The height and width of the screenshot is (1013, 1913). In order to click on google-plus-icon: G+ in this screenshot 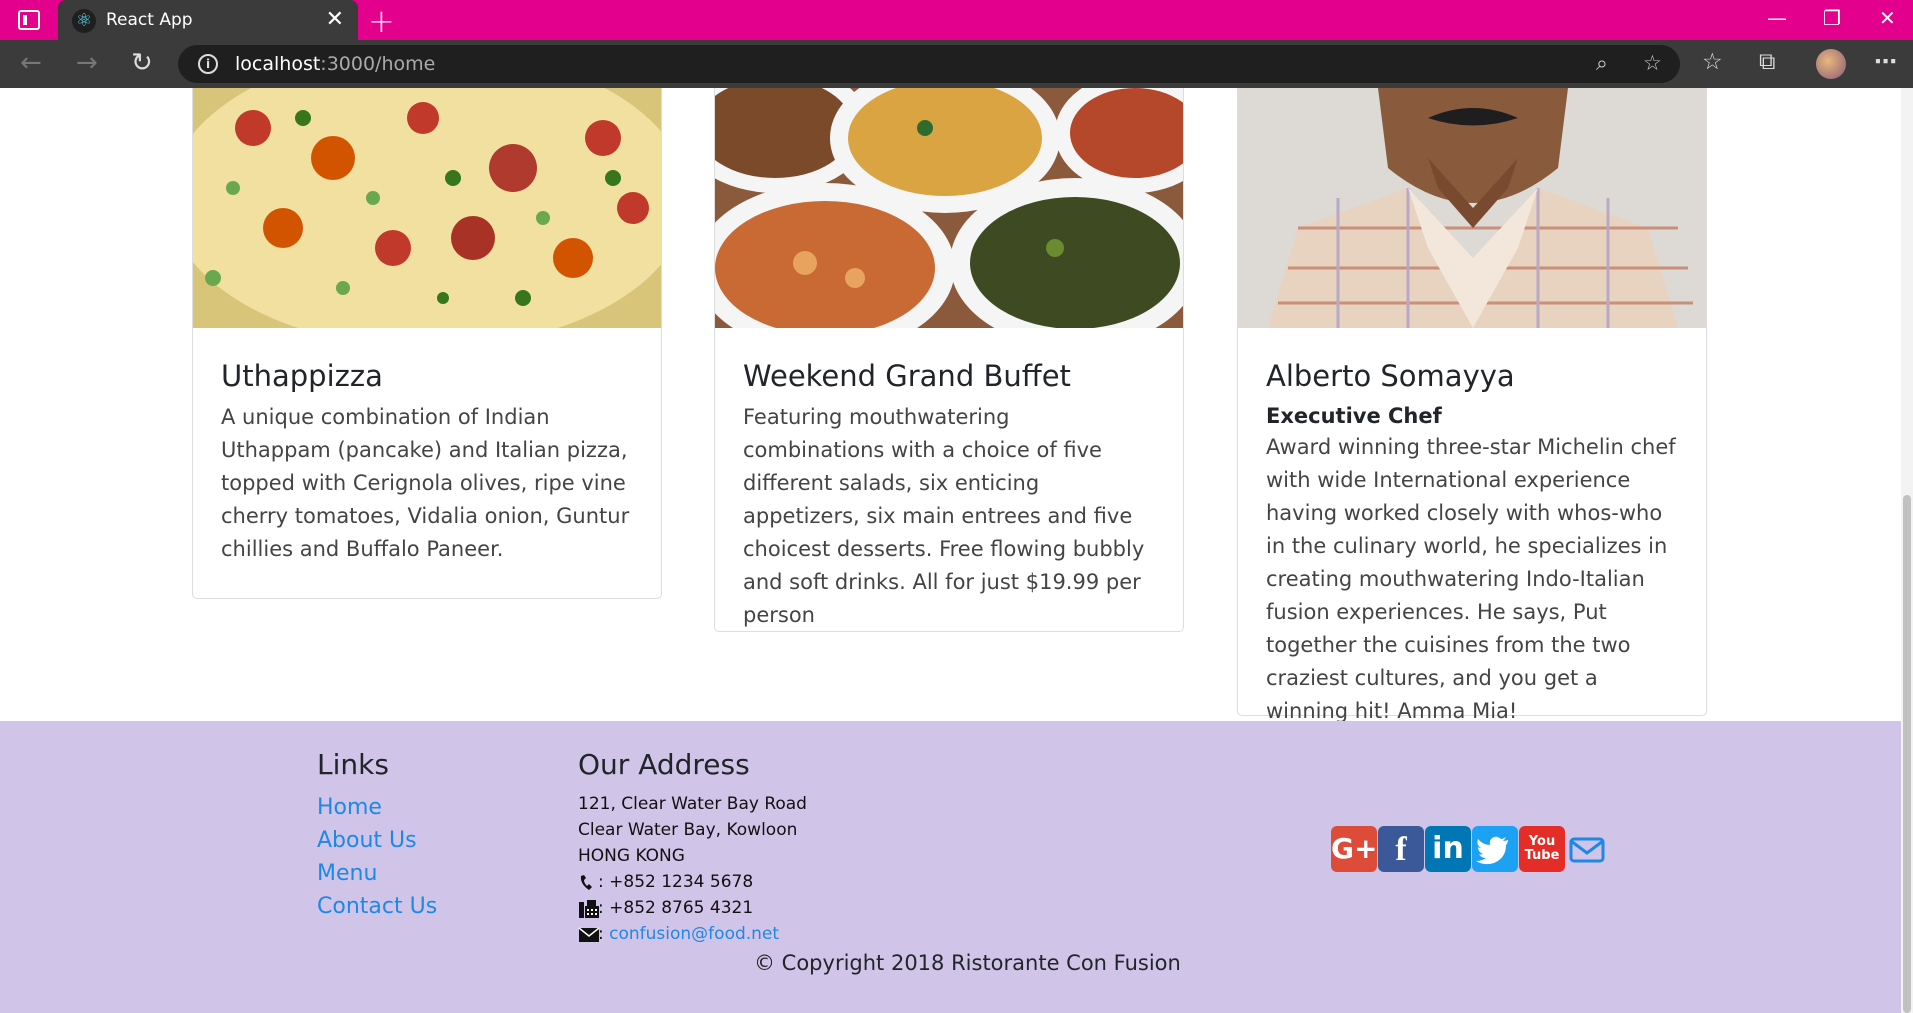, I will do `click(1354, 849)`.